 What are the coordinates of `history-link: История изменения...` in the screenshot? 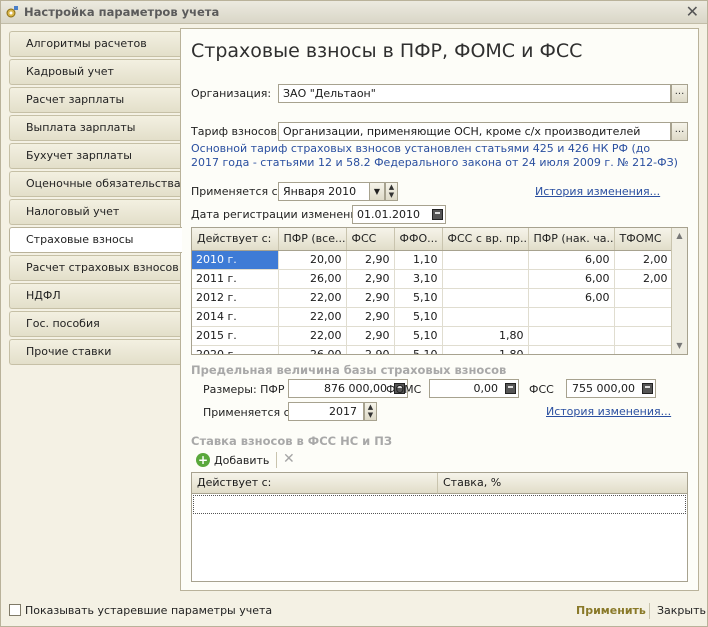 It's located at (597, 191).